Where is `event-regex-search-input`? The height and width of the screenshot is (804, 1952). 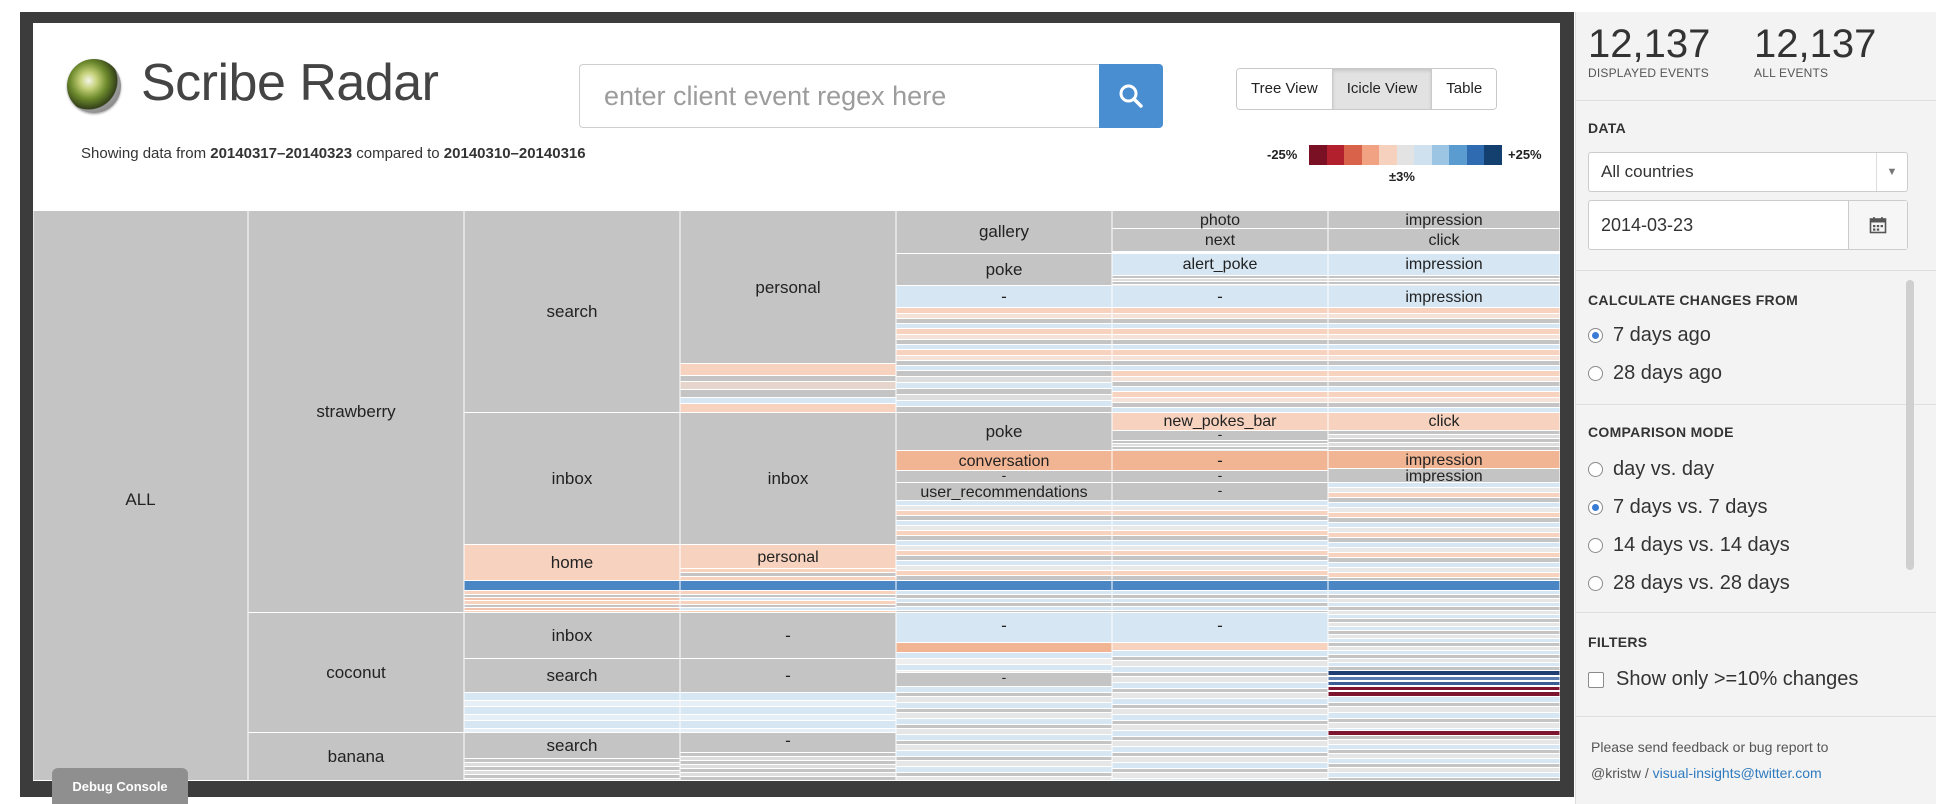 event-regex-search-input is located at coordinates (839, 96).